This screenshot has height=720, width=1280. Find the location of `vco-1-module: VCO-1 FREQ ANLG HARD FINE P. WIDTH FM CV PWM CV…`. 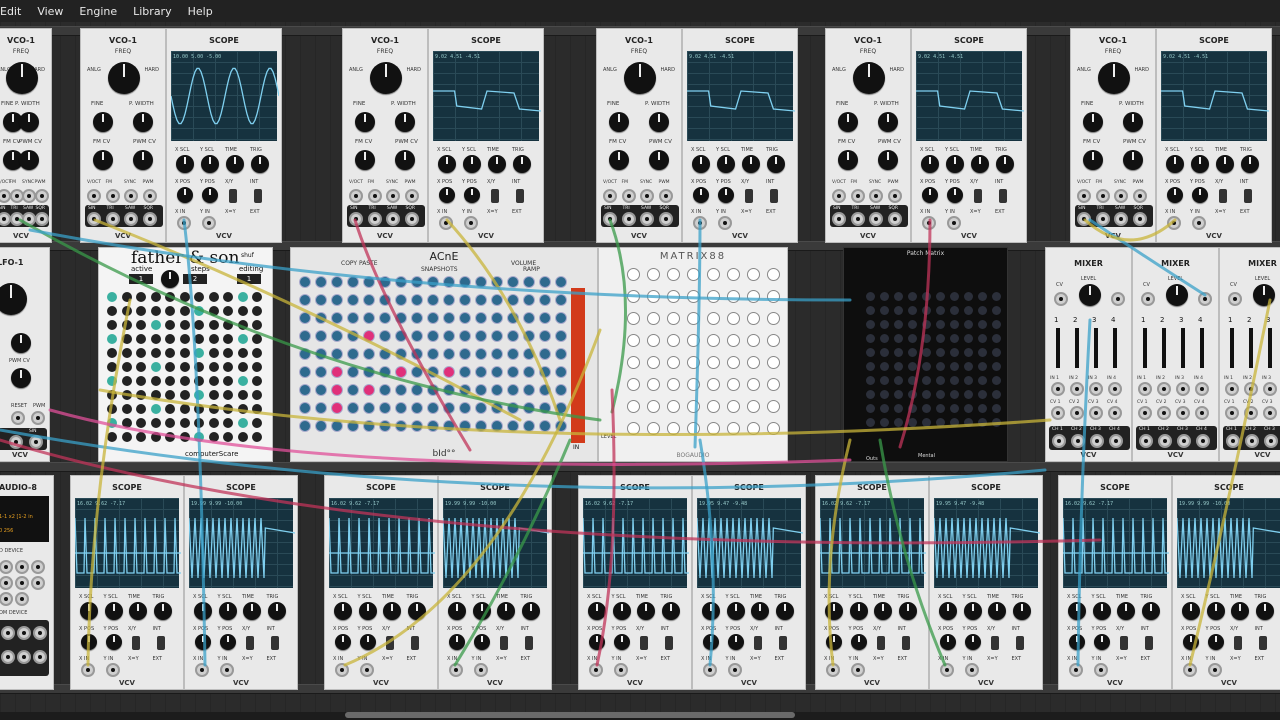

vco-1-module: VCO-1 FREQ ANLG HARD FINE P. WIDTH FM CV PWM CV… is located at coordinates (868, 135).